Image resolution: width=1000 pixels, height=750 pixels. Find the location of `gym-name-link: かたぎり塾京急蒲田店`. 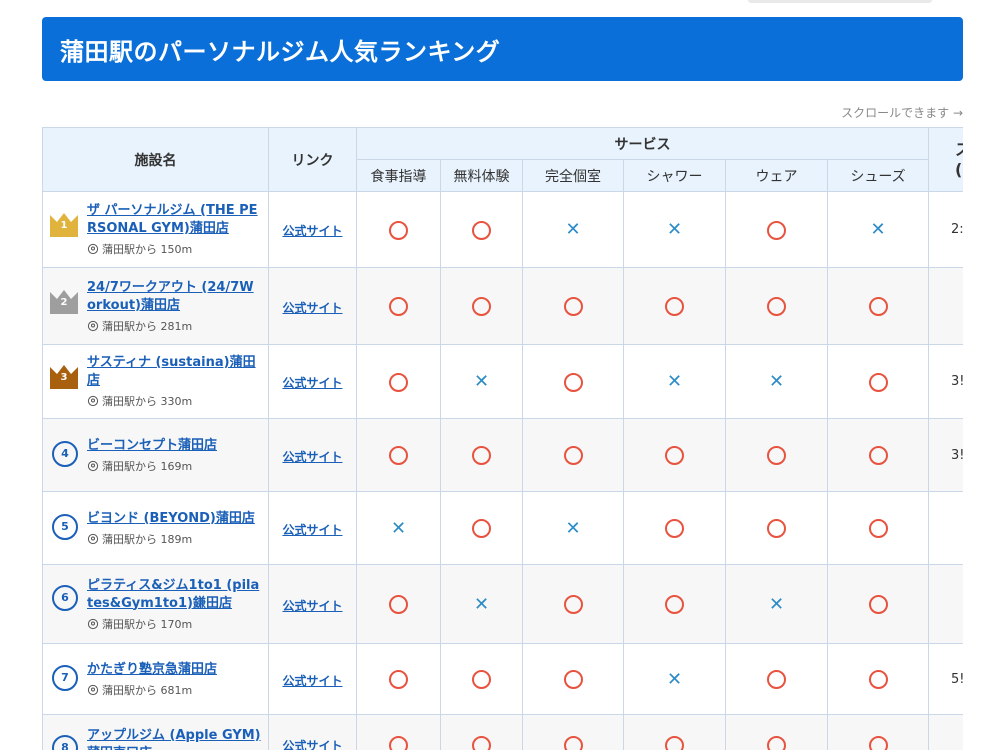

gym-name-link: かたぎり塾京急蒲田店 is located at coordinates (174, 670).